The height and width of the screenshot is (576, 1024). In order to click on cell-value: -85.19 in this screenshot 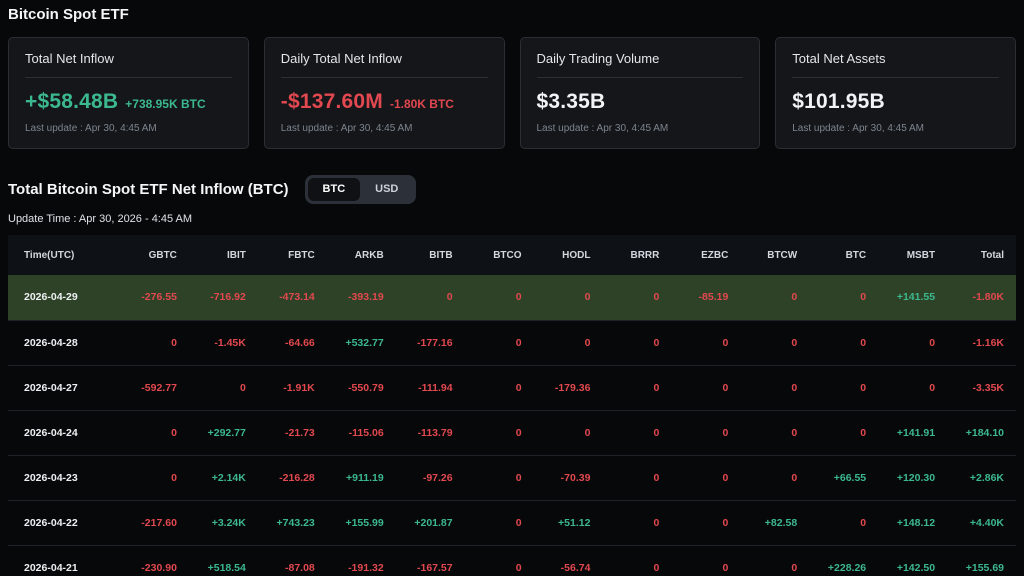, I will do `click(713, 297)`.